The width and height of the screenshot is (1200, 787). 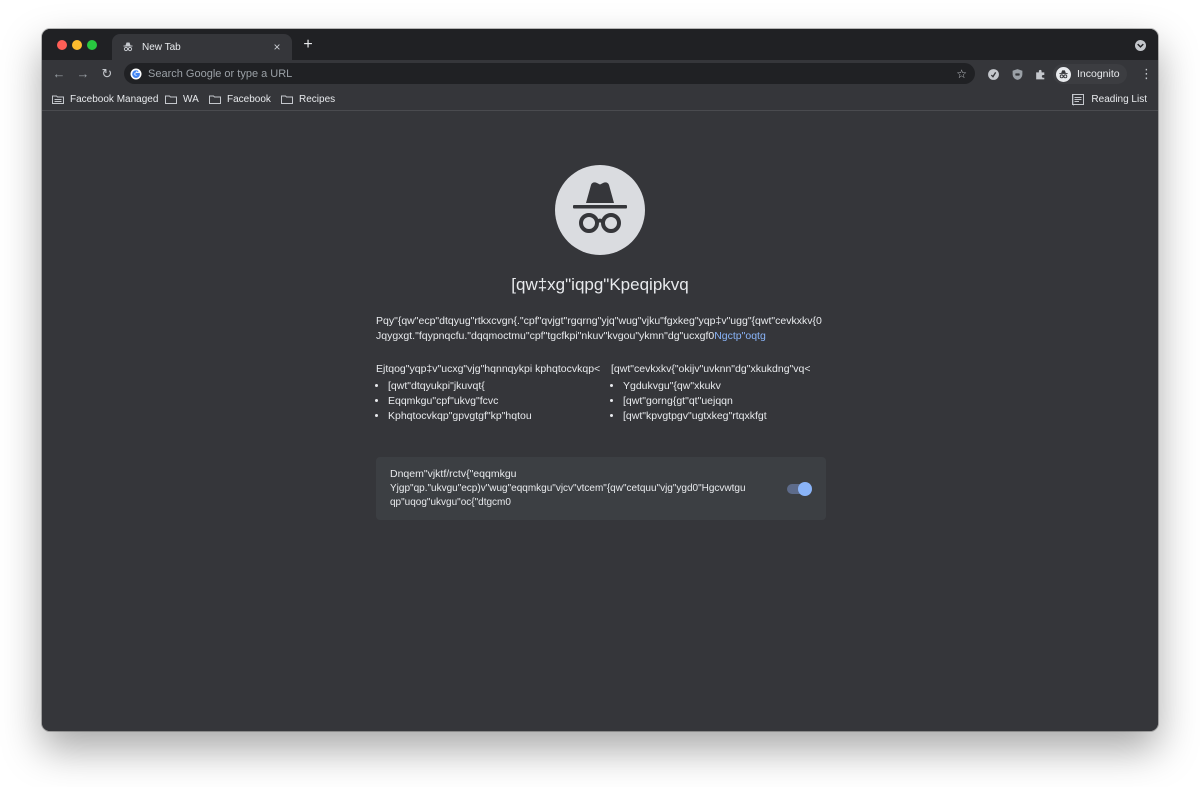 What do you see at coordinates (92, 45) in the screenshot?
I see `maximize-window-button` at bounding box center [92, 45].